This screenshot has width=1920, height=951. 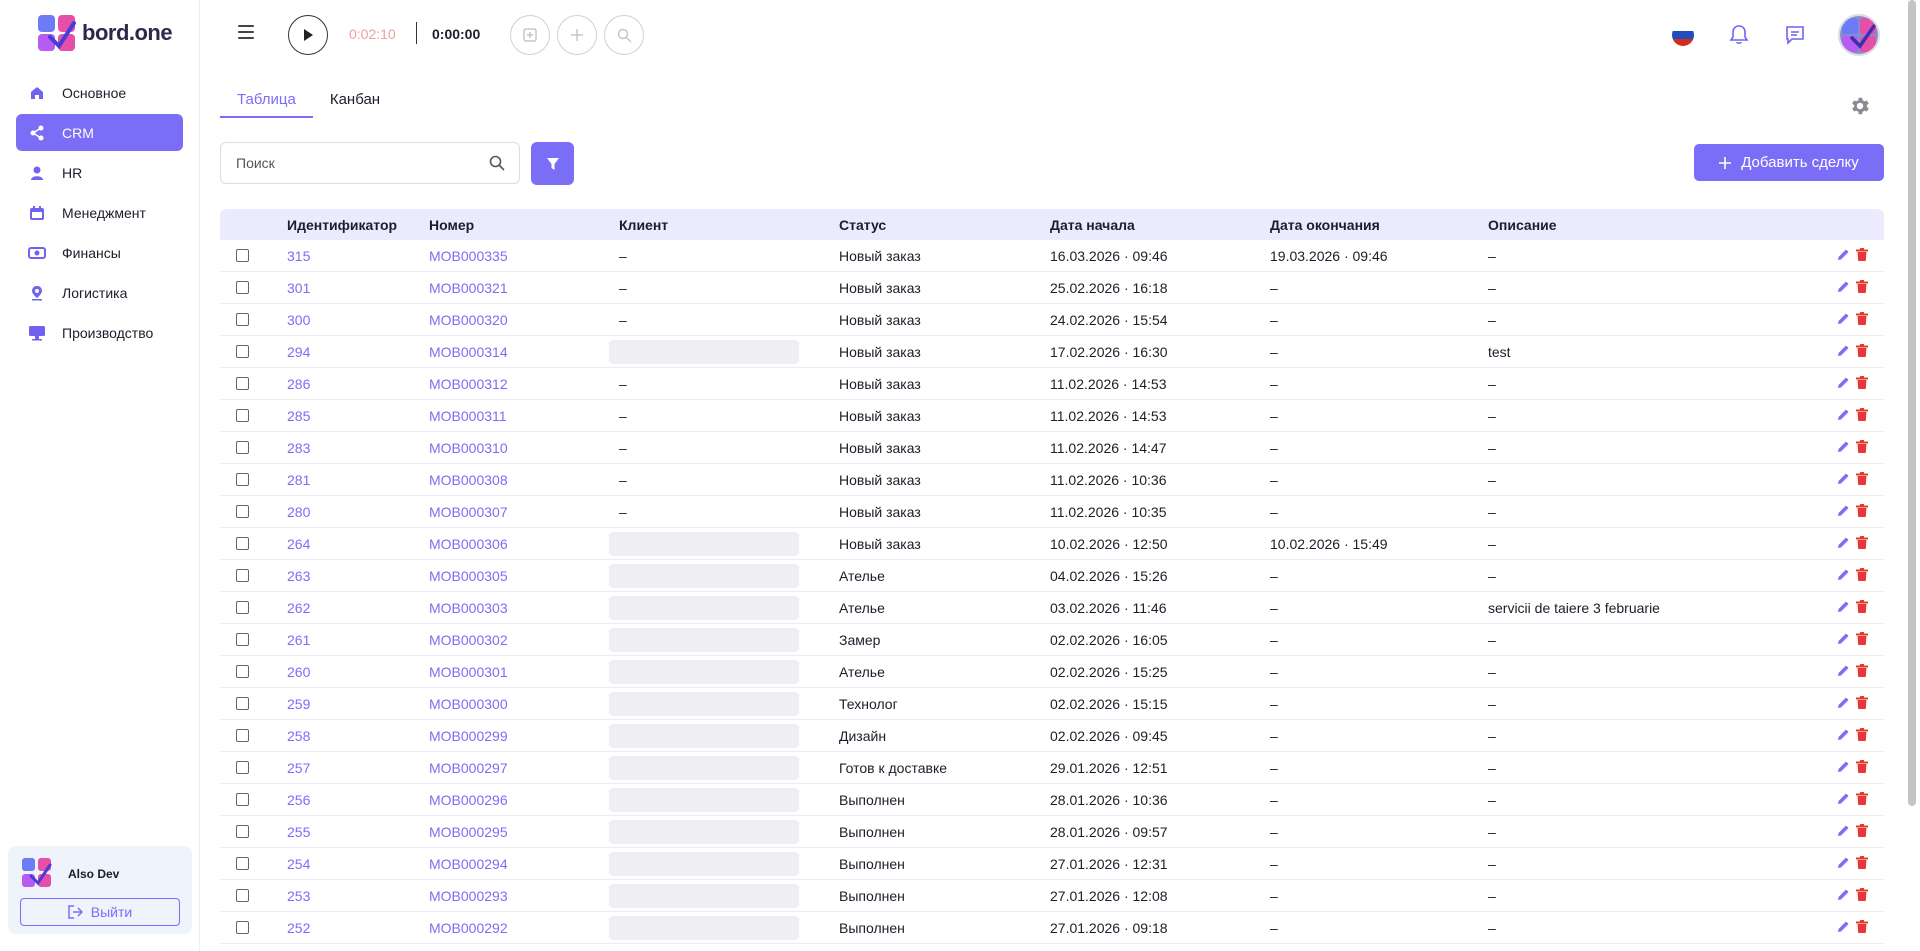 What do you see at coordinates (468, 767) in the screenshot?
I see `deal-number-link: MOB000297` at bounding box center [468, 767].